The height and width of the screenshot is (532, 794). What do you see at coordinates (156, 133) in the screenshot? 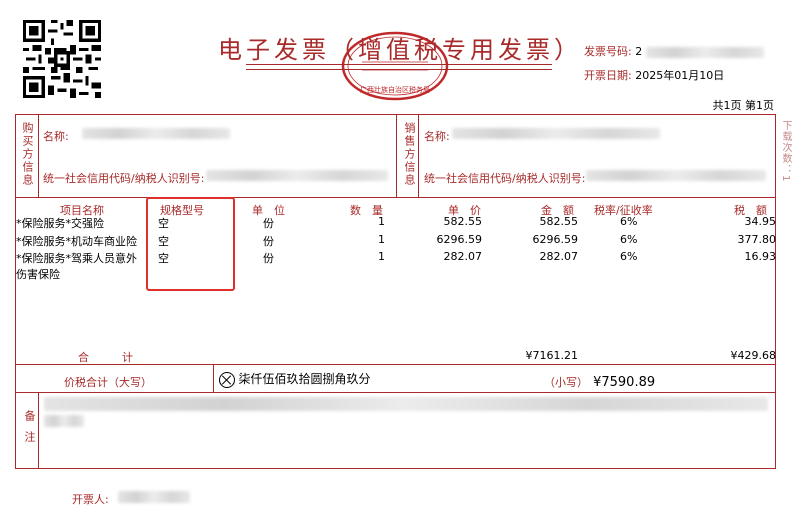
I see `redacted-buyer-name` at bounding box center [156, 133].